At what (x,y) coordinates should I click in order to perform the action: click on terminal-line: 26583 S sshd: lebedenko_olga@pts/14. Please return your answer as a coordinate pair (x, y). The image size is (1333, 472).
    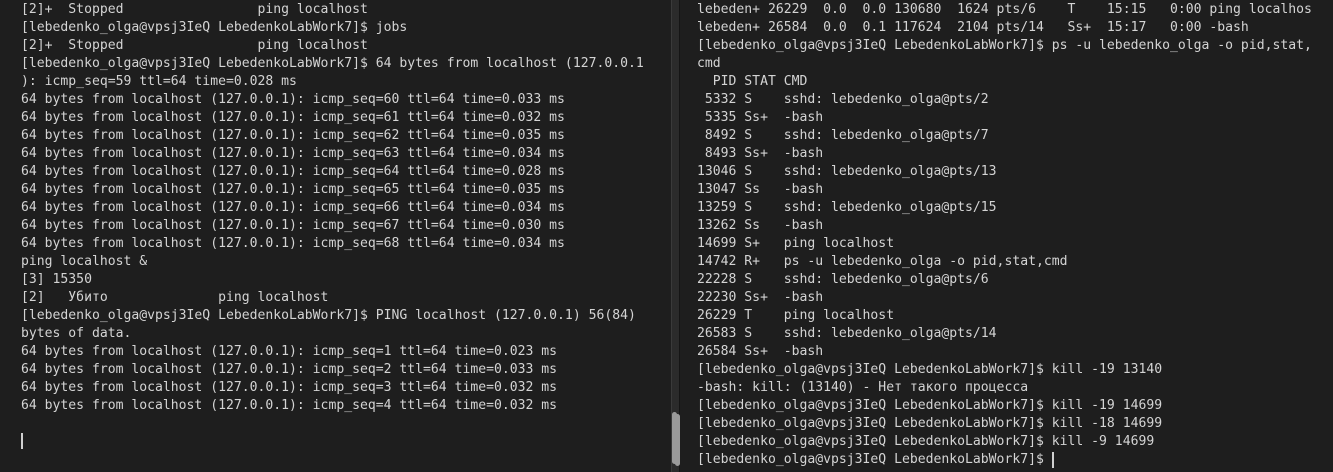
    Looking at the image, I should click on (1004, 334).